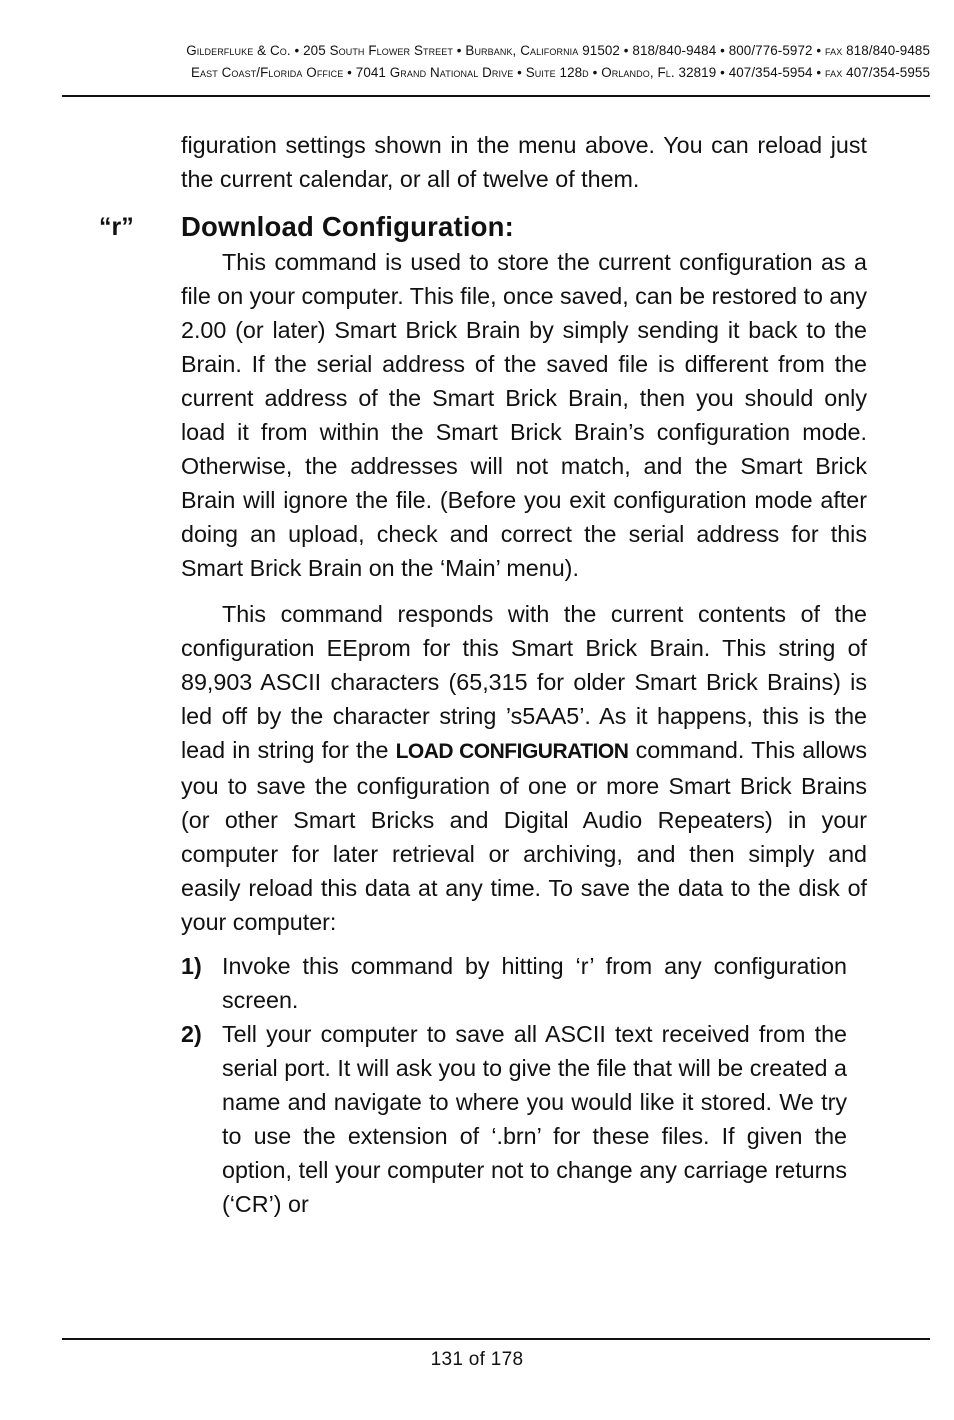  I want to click on zip-code: 32819, so click(697, 72).